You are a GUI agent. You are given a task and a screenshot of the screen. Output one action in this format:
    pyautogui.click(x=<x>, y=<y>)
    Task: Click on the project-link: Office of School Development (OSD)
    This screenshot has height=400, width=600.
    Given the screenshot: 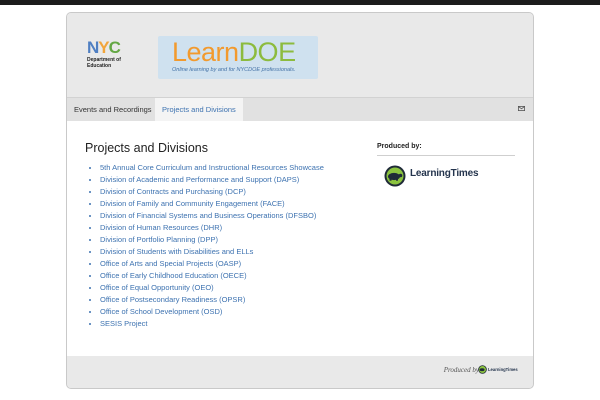 What is the action you would take?
    pyautogui.click(x=161, y=311)
    